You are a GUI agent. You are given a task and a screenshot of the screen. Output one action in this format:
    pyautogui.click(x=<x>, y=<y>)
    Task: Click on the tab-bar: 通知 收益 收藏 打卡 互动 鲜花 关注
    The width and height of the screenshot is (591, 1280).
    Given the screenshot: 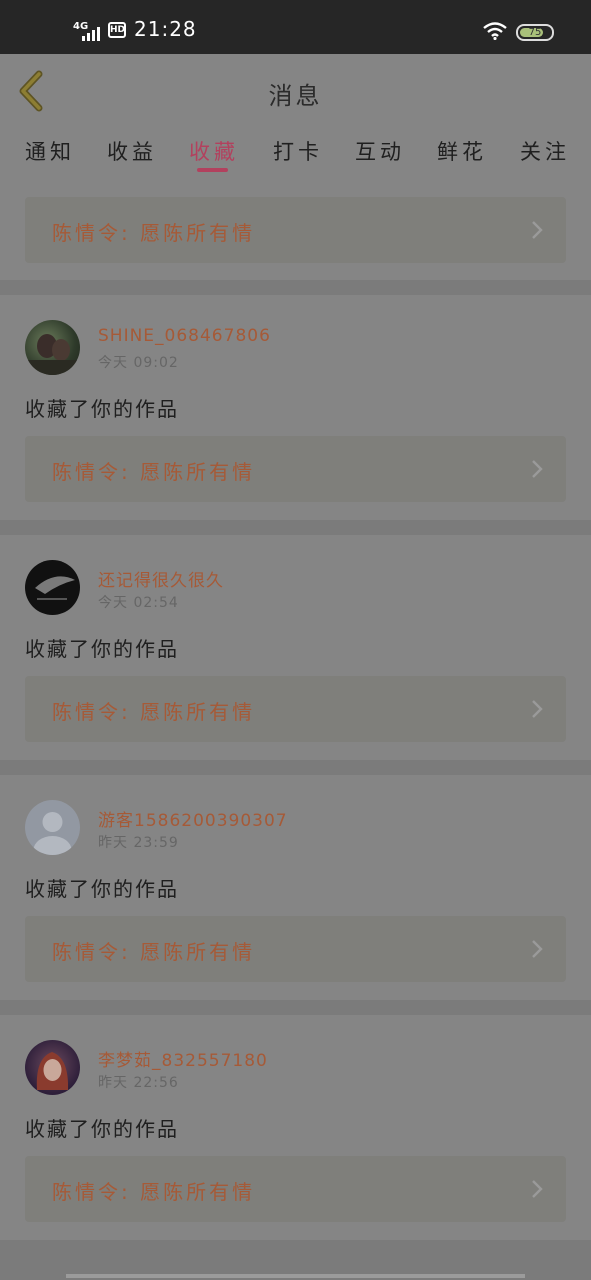 What is the action you would take?
    pyautogui.click(x=295, y=153)
    